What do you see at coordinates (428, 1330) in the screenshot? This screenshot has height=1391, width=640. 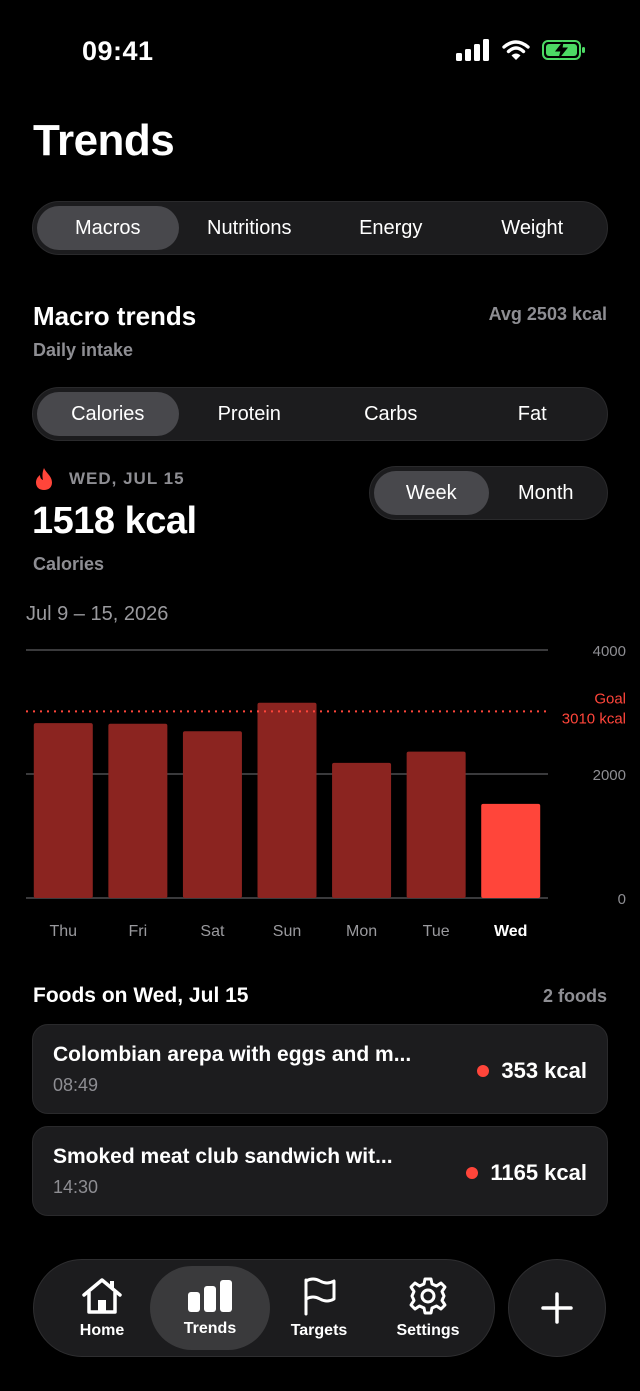 I see `tab-settings-label: Settings` at bounding box center [428, 1330].